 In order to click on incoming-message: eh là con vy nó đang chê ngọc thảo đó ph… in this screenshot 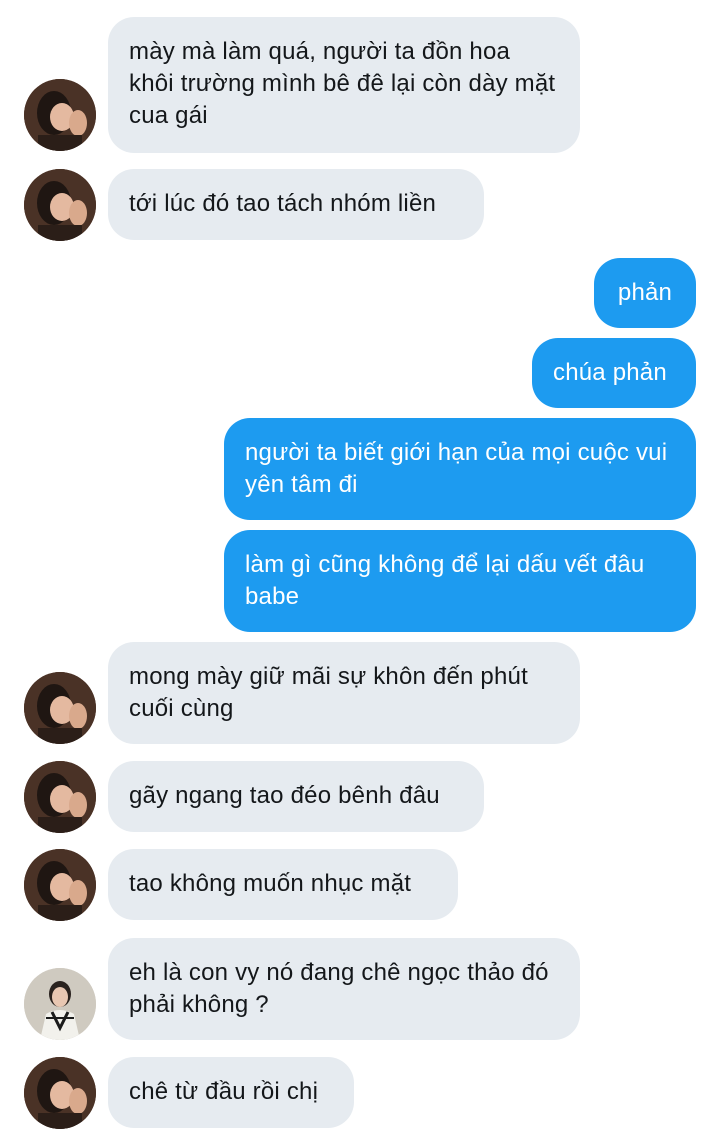, I will do `click(344, 989)`.